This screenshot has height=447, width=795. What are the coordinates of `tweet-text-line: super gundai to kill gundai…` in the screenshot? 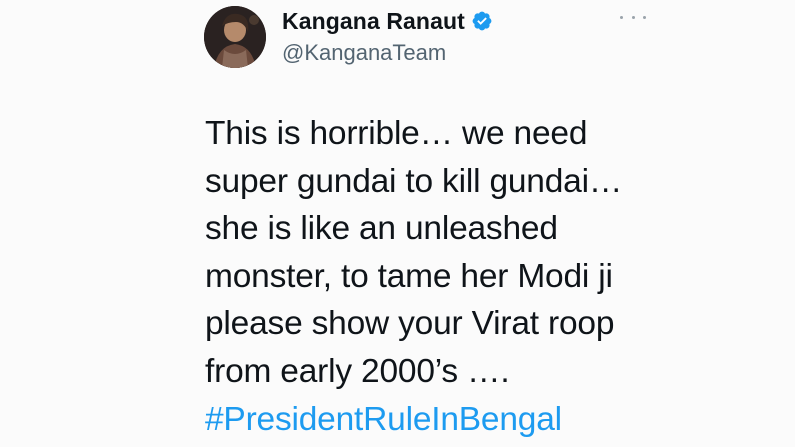 It's located at (414, 181).